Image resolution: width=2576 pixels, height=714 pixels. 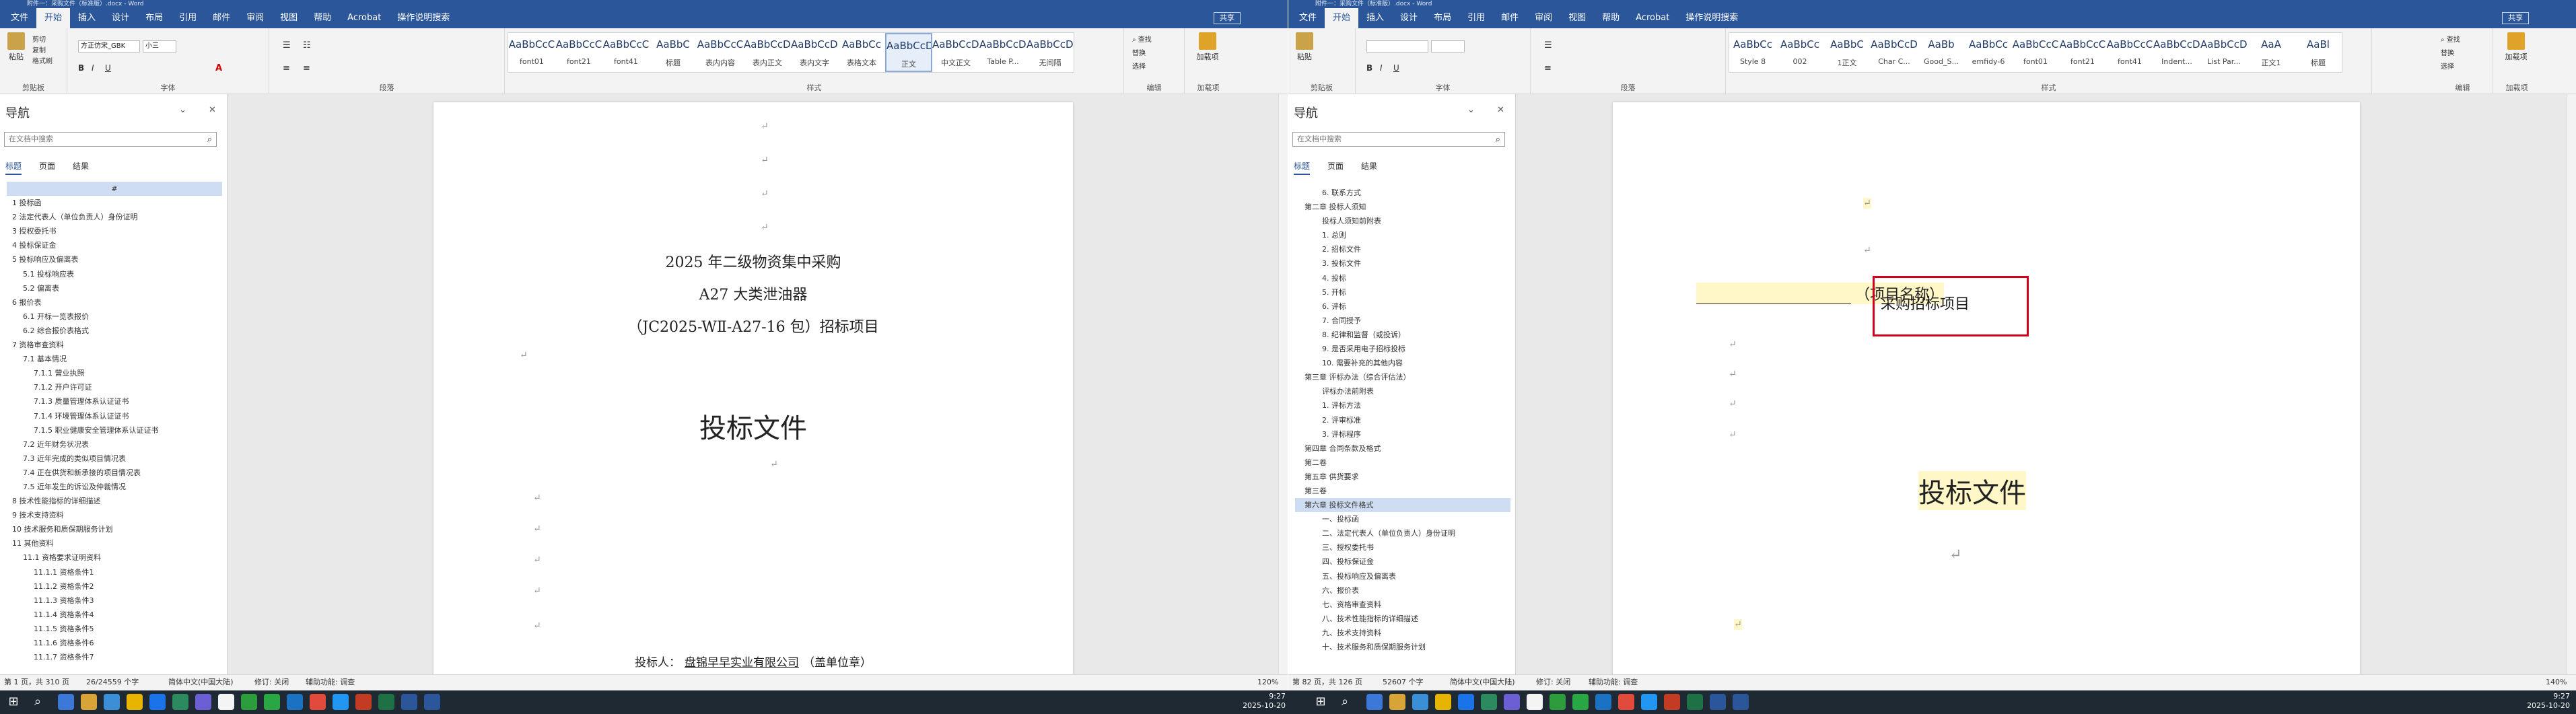 I want to click on bold-button: B, so click(x=1369, y=68).